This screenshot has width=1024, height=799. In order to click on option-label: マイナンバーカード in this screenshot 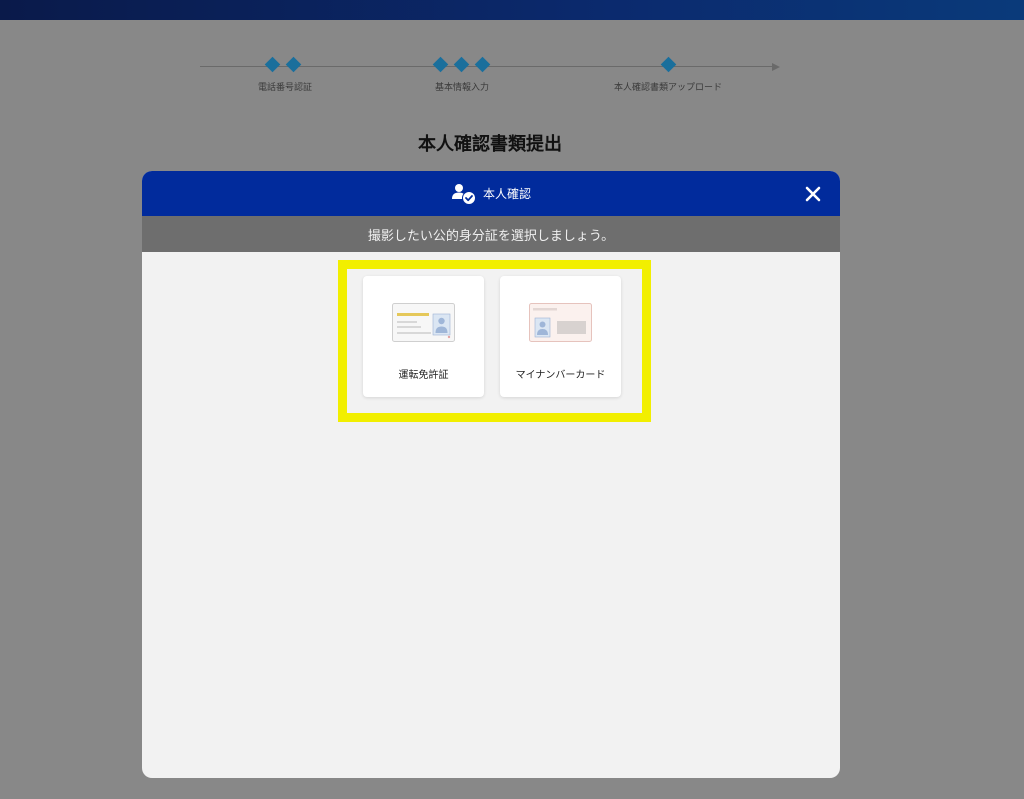, I will do `click(560, 375)`.